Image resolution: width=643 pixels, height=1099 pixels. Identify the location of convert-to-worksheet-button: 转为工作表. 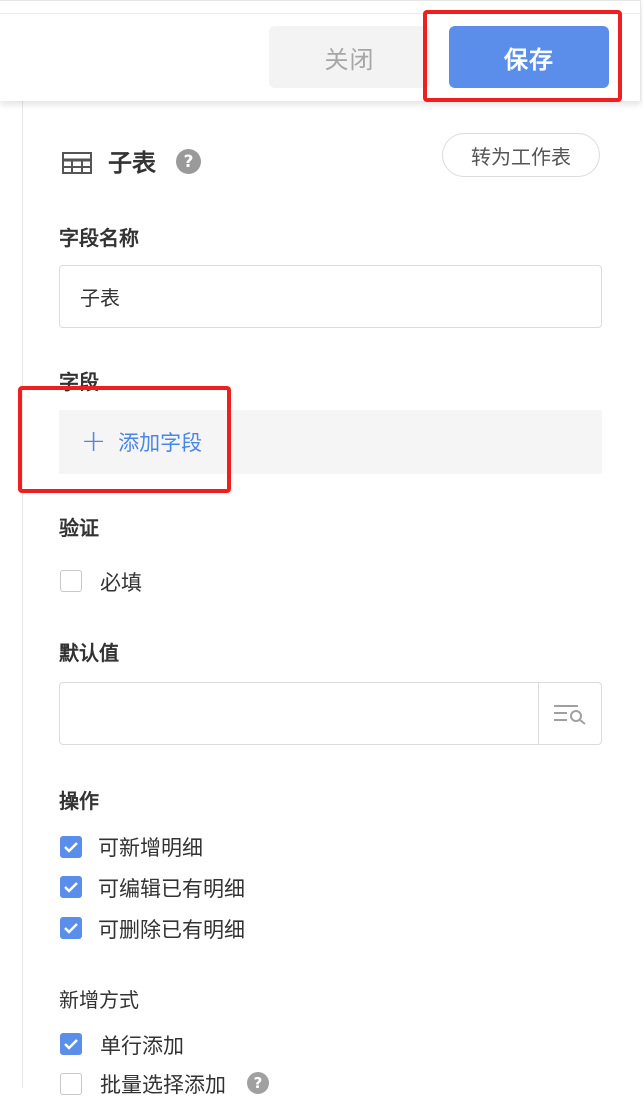
(521, 155).